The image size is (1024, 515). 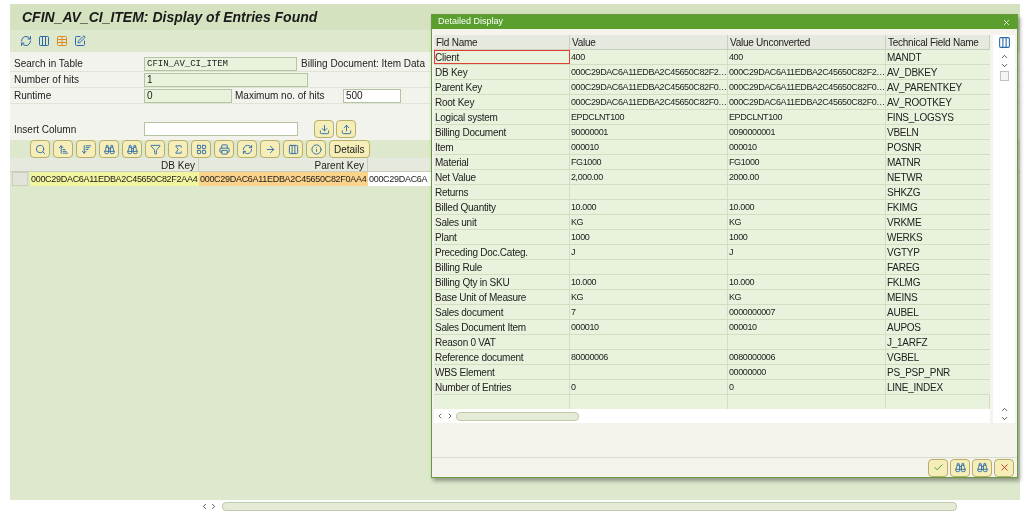 I want to click on table-cell-text: VRKME, so click(x=904, y=222).